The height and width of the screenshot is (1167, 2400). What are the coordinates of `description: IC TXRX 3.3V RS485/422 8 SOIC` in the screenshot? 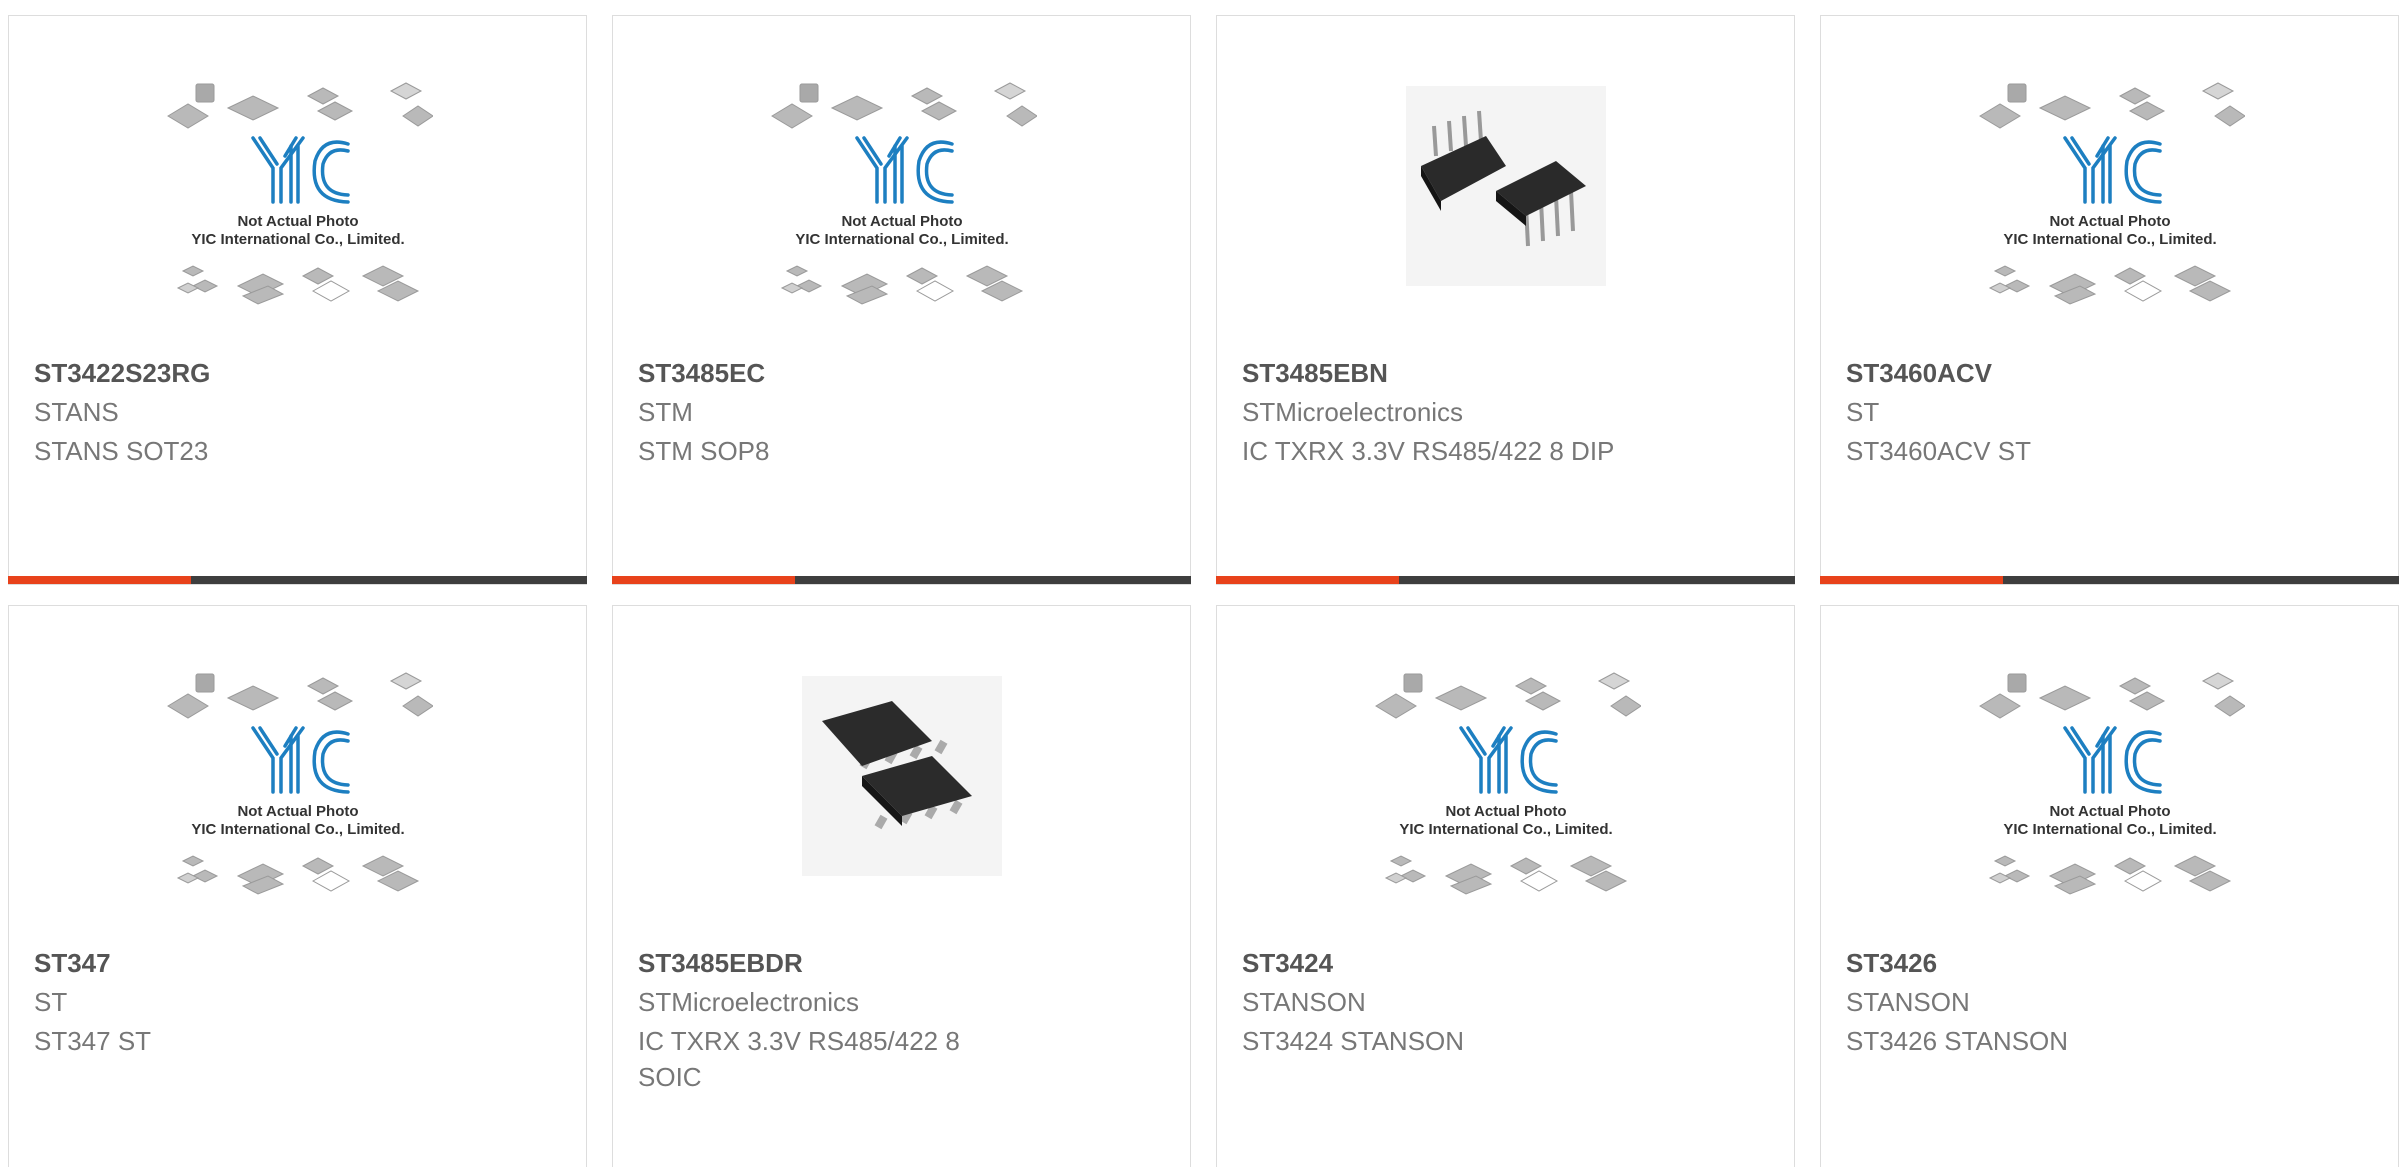 It's located at (799, 1059).